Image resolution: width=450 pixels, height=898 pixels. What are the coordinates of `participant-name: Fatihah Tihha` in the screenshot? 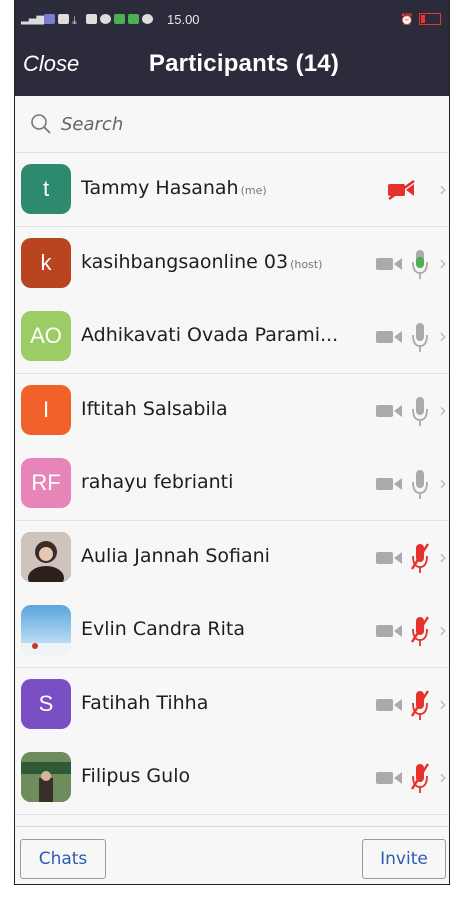 It's located at (145, 702).